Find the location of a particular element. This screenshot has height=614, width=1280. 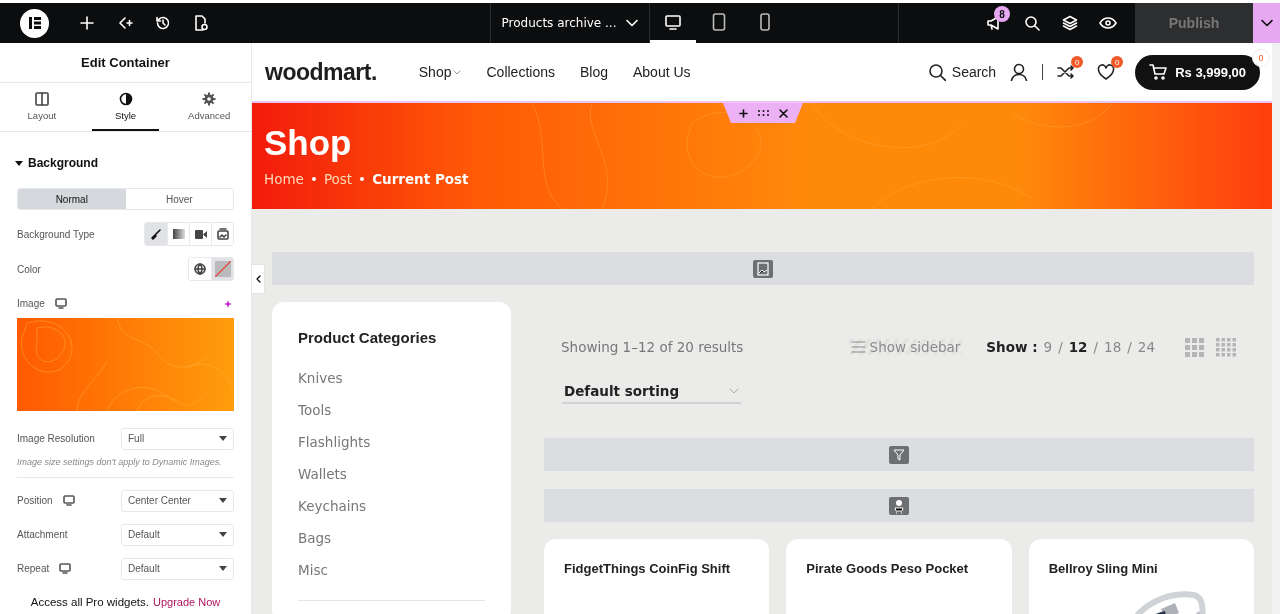

elementor-logo-button is located at coordinates (34, 23).